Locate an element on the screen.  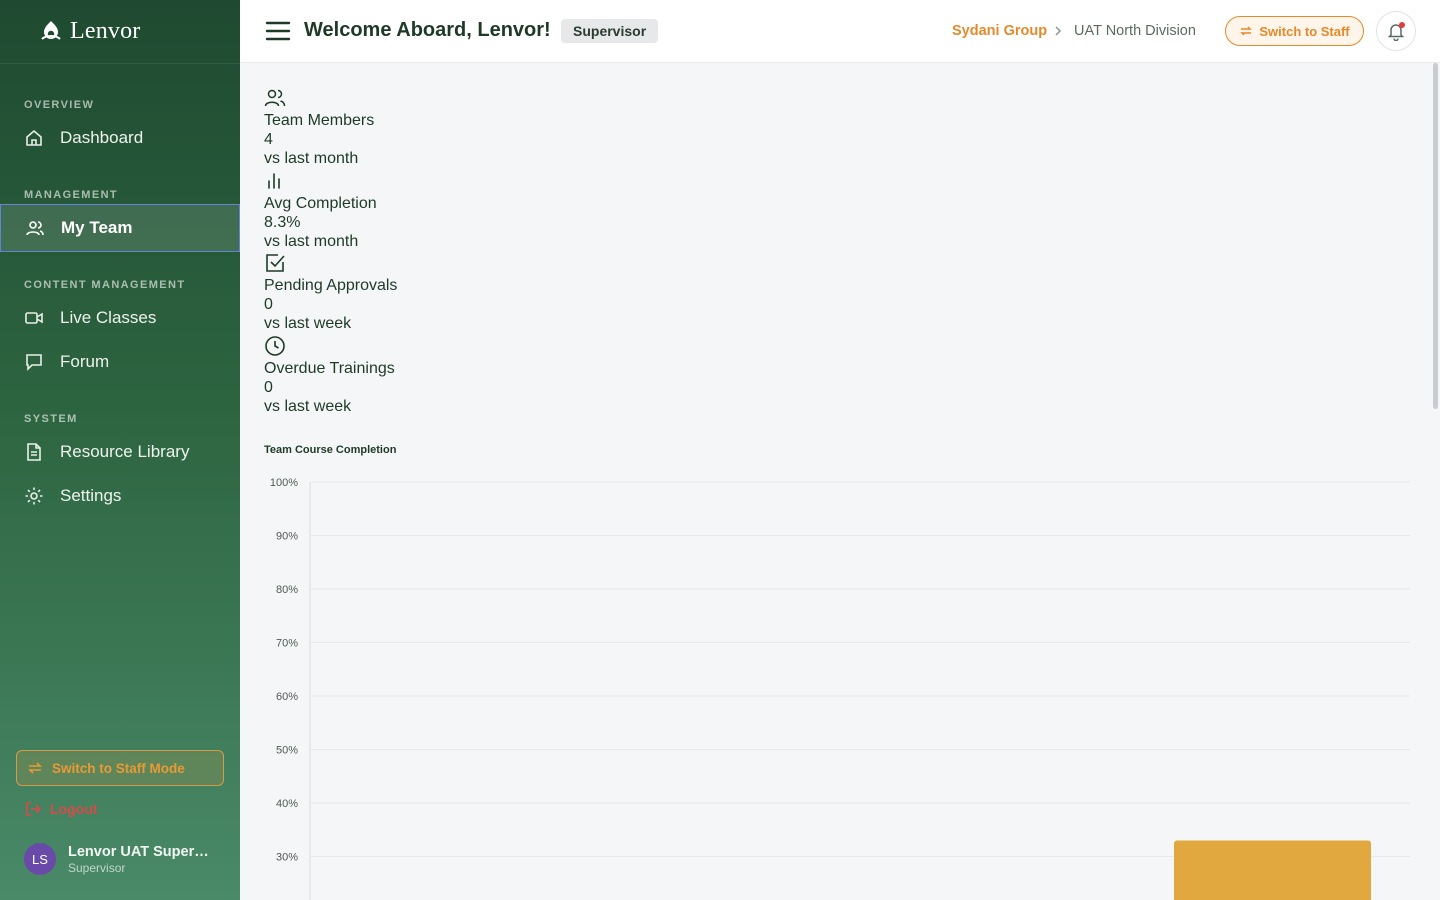
sidebar-item-label: Live Classes is located at coordinates (108, 317).